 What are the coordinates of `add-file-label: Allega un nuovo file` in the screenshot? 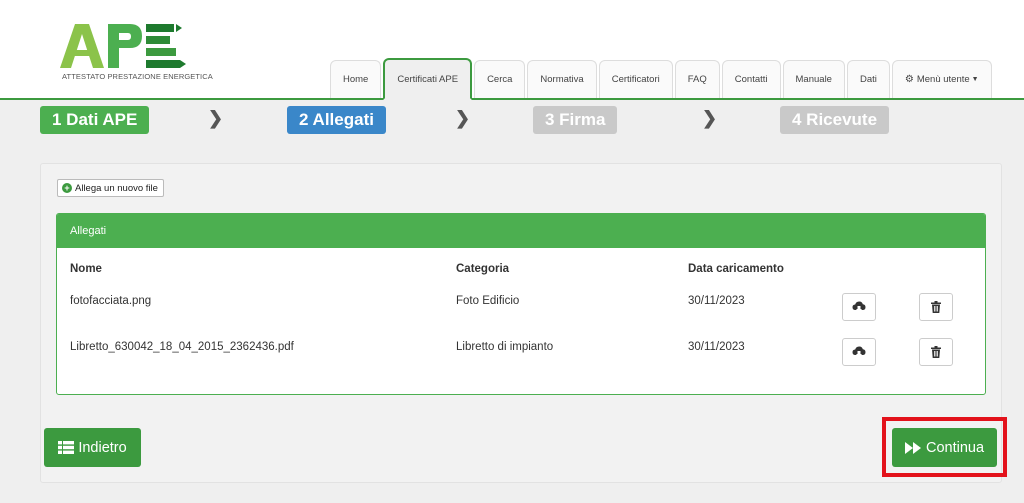 It's located at (116, 188).